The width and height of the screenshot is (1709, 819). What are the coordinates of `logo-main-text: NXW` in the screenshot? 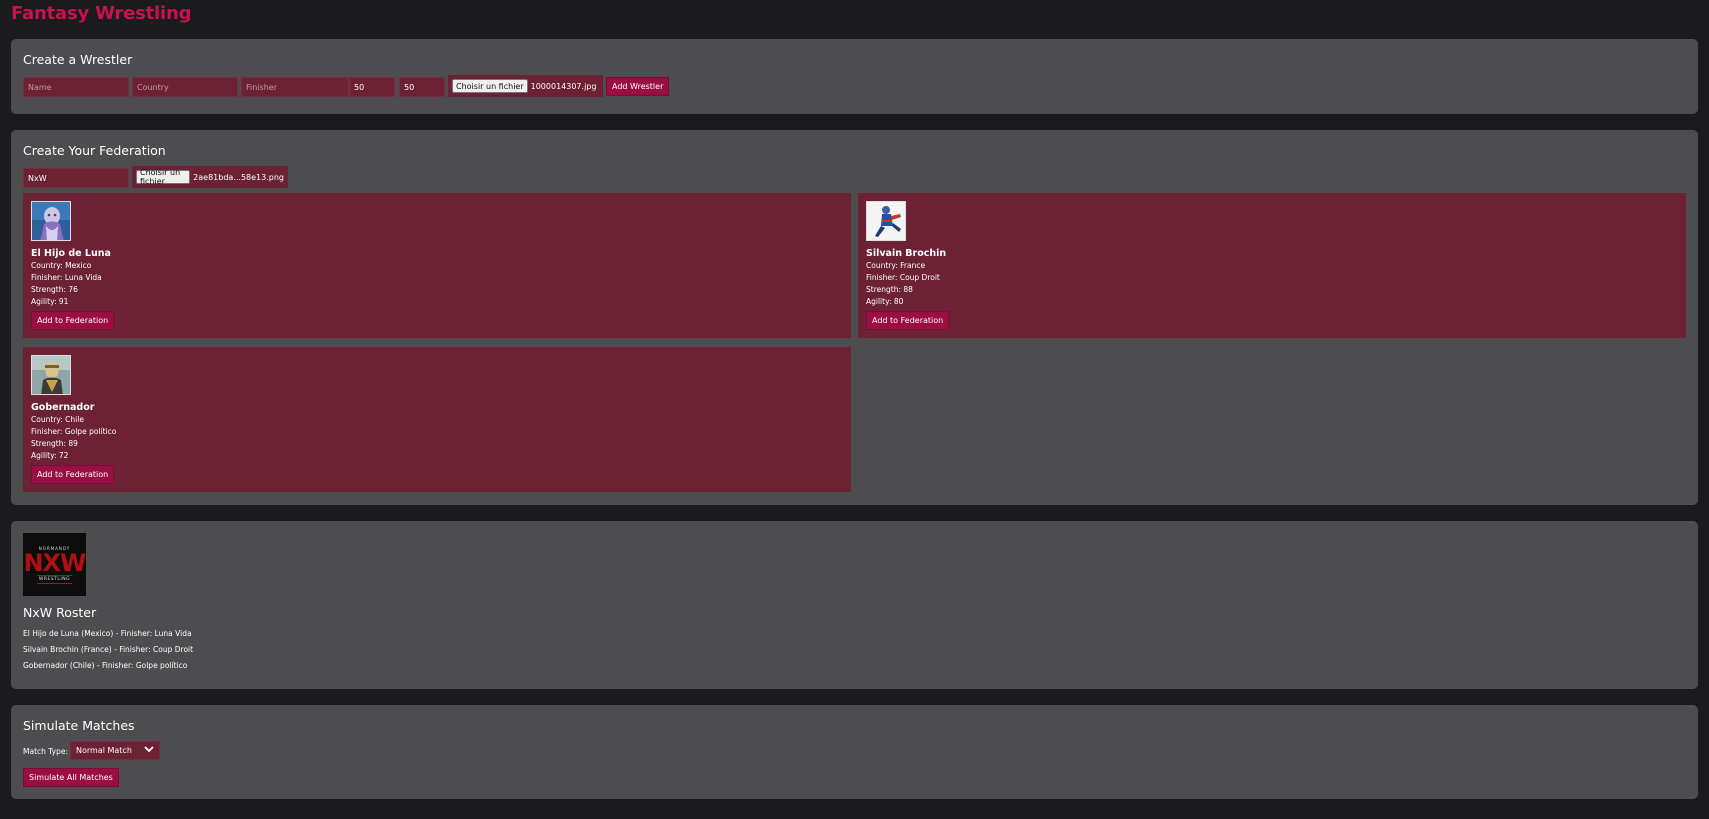 It's located at (54, 562).